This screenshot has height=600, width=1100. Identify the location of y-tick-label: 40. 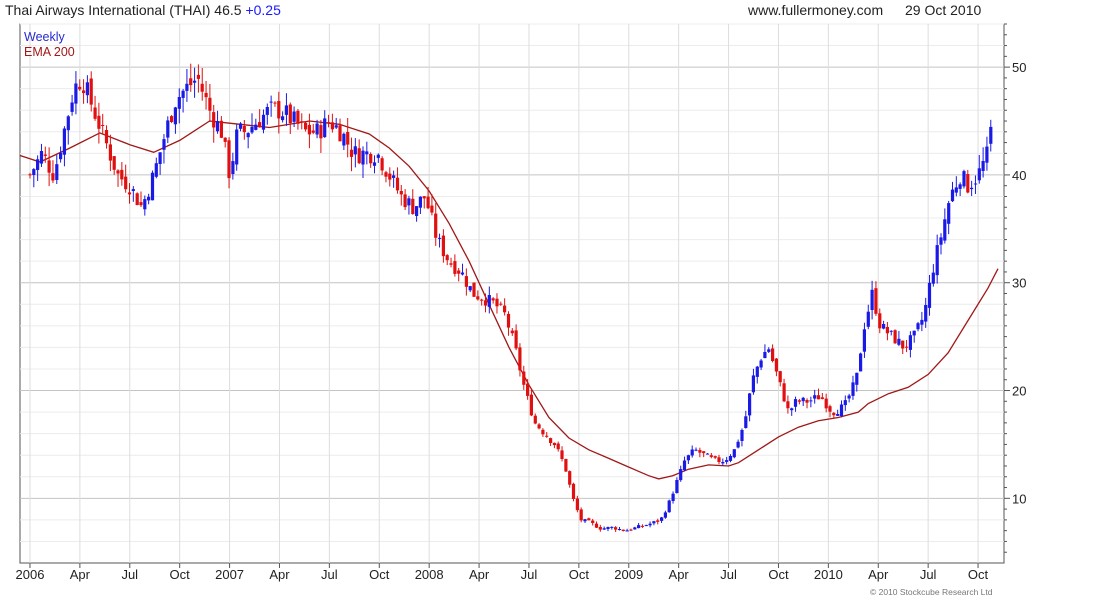
(1019, 175).